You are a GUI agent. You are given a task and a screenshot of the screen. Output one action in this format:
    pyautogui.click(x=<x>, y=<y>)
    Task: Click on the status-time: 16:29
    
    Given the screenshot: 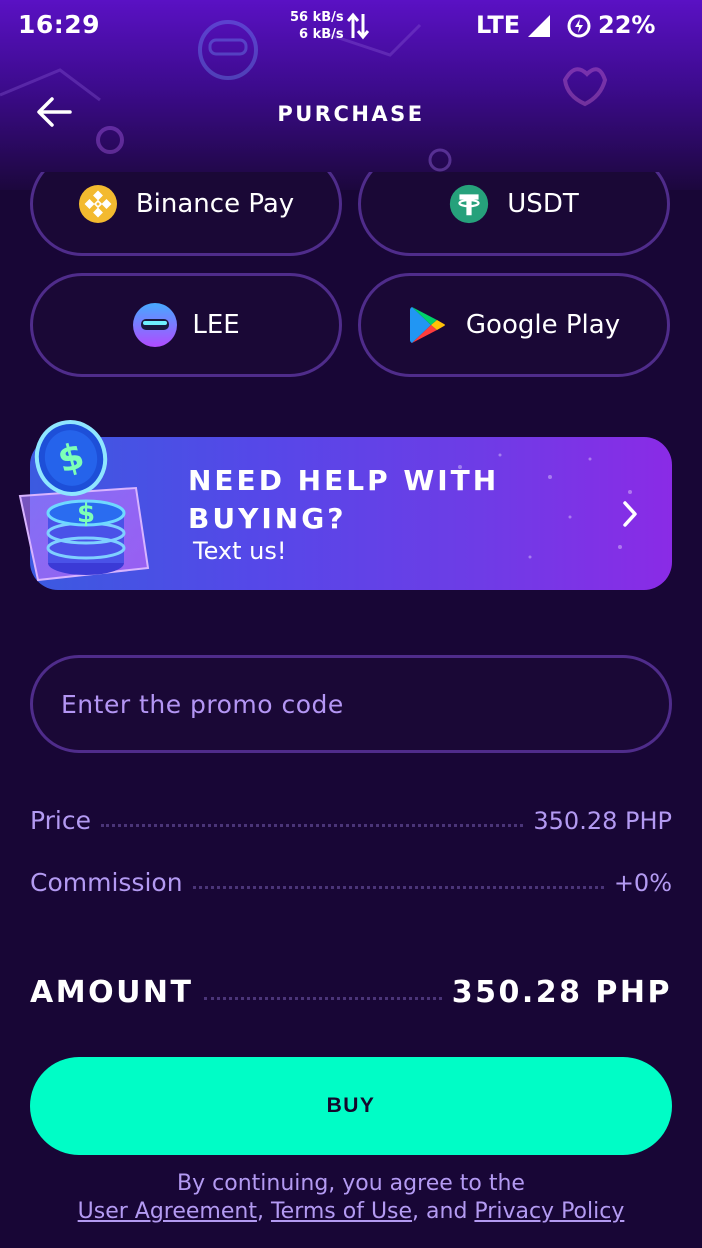 What is the action you would take?
    pyautogui.click(x=59, y=24)
    